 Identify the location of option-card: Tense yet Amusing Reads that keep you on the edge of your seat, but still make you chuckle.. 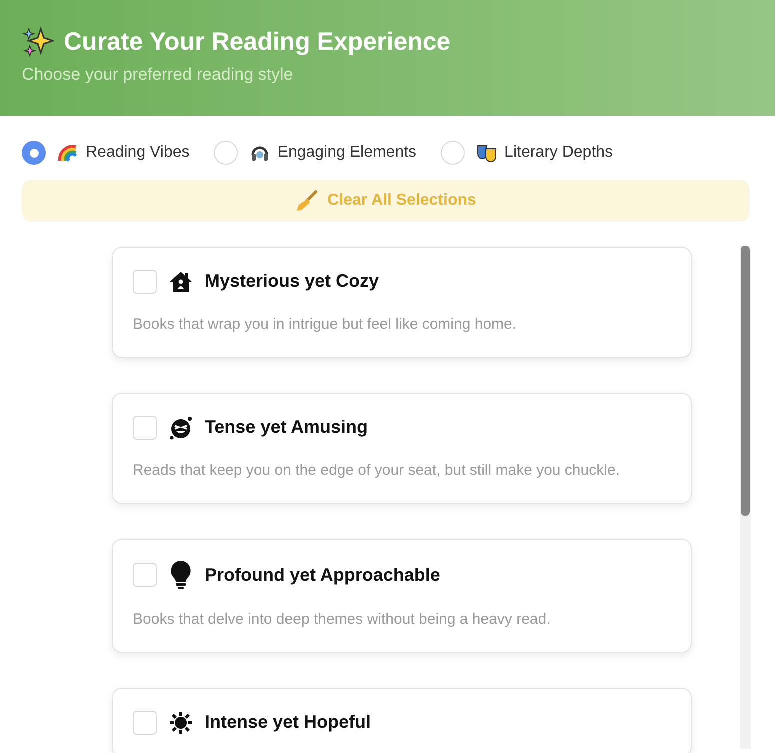
(402, 448).